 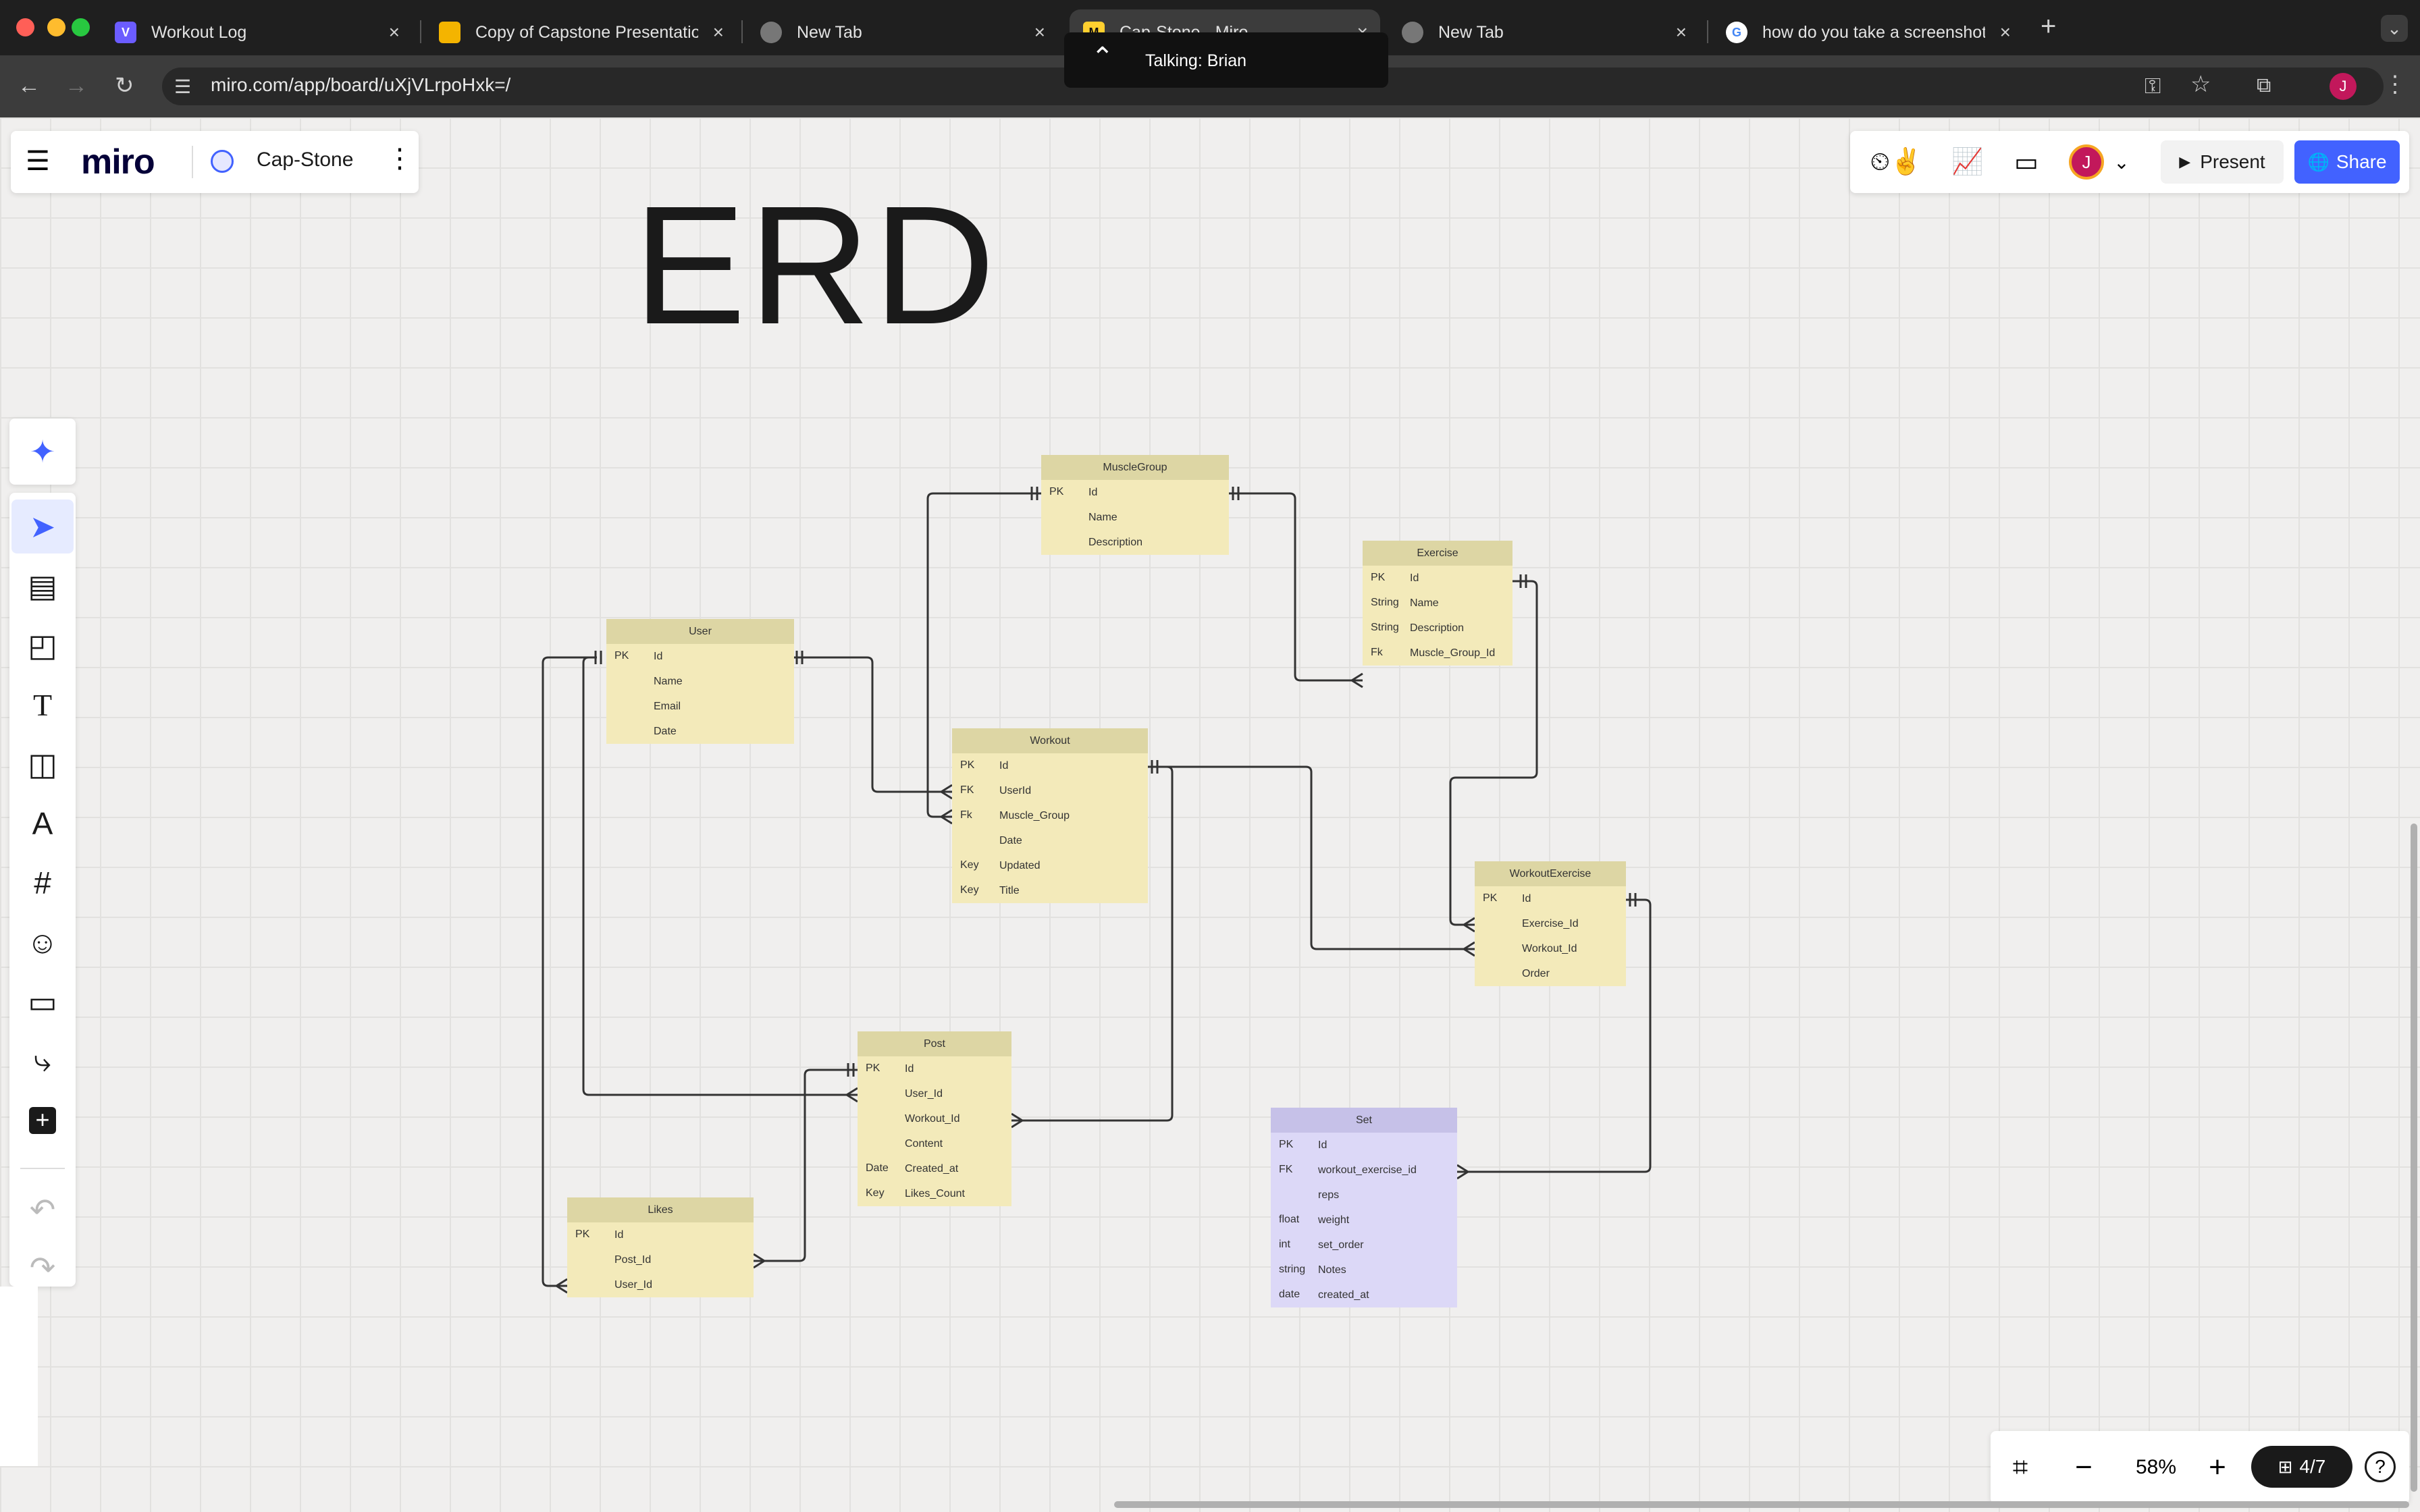 What do you see at coordinates (2153, 85) in the screenshot?
I see `password-key-icon: ⚿` at bounding box center [2153, 85].